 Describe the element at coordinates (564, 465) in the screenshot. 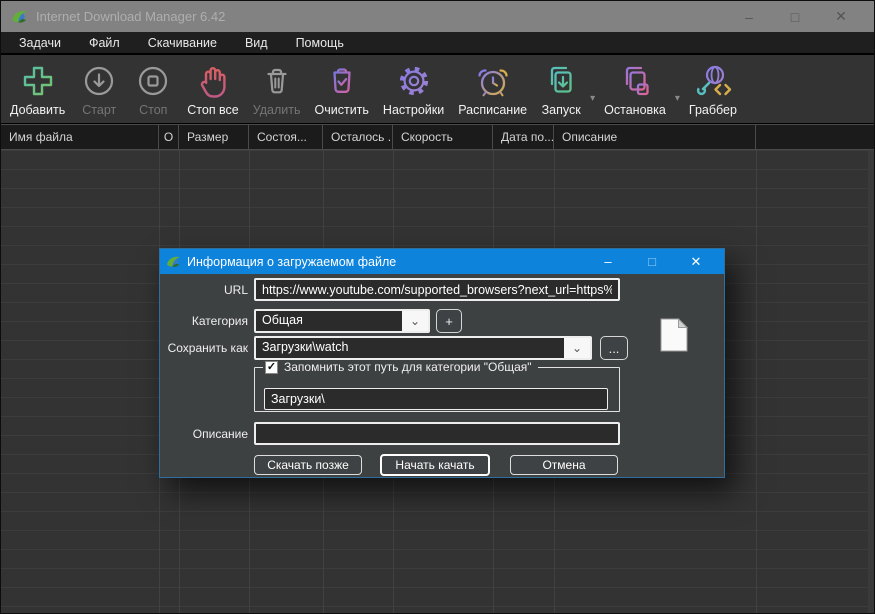

I see `cancel-button: Отмена` at that location.